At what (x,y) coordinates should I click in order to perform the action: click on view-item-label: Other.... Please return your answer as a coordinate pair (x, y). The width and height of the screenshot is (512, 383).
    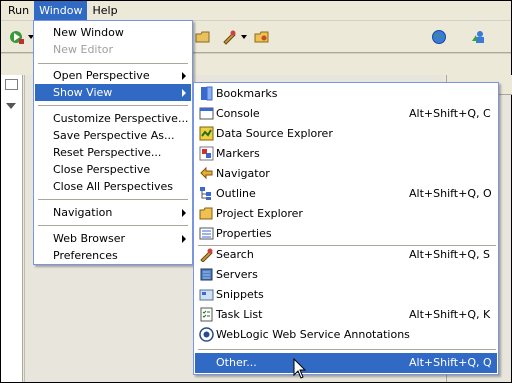
    Looking at the image, I should click on (236, 362).